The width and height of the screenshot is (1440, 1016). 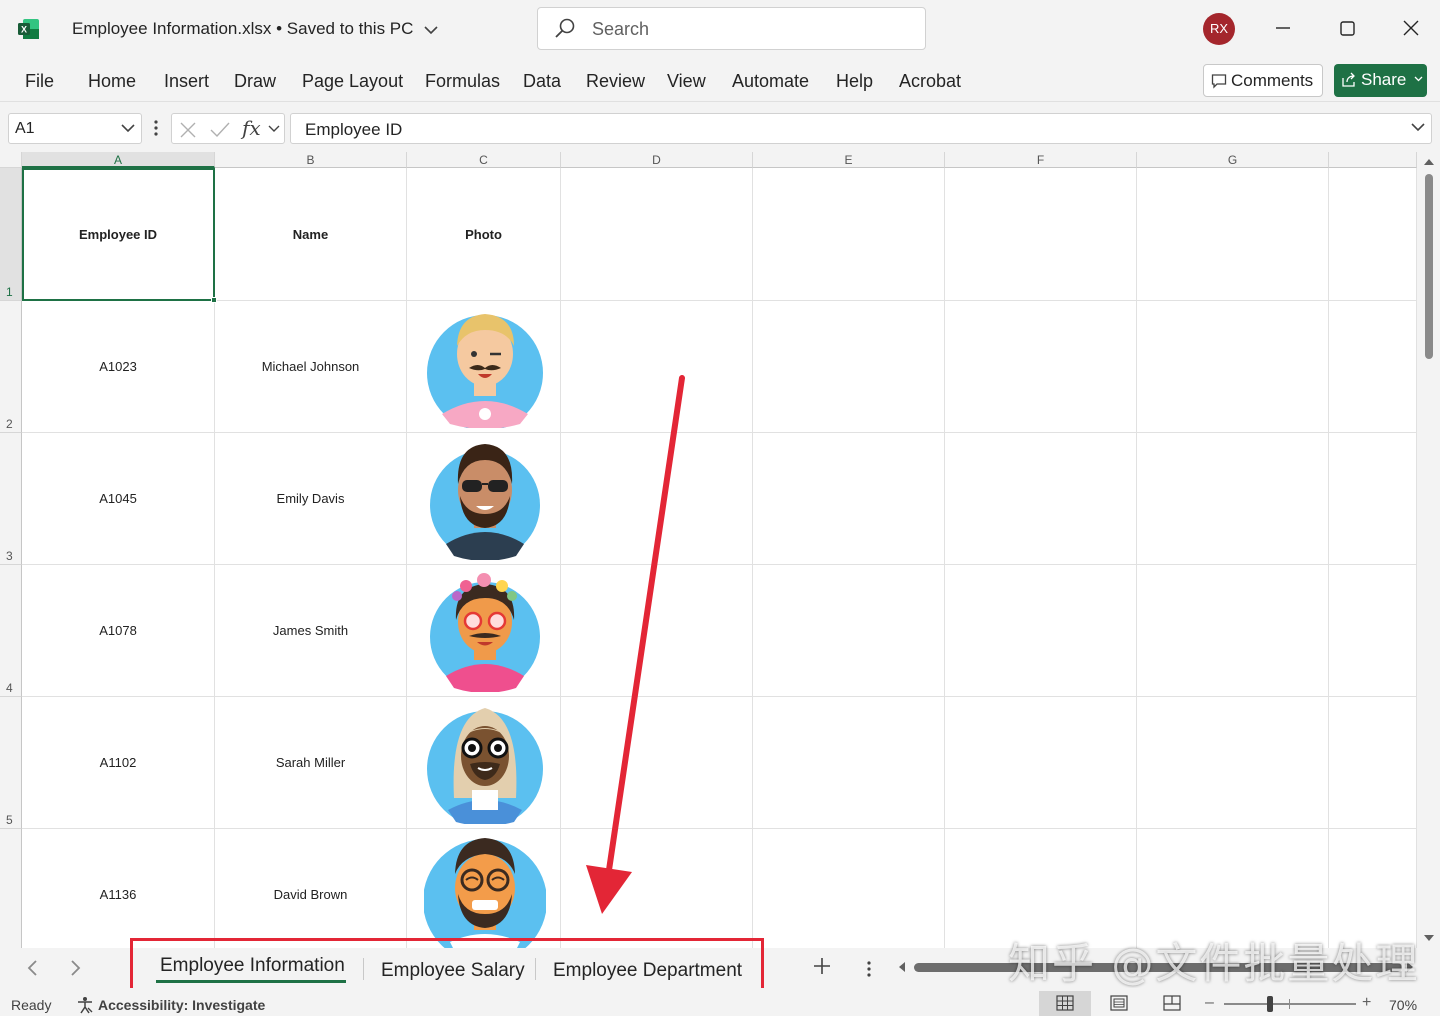 I want to click on vertical-scrollbar, so click(x=1428, y=550).